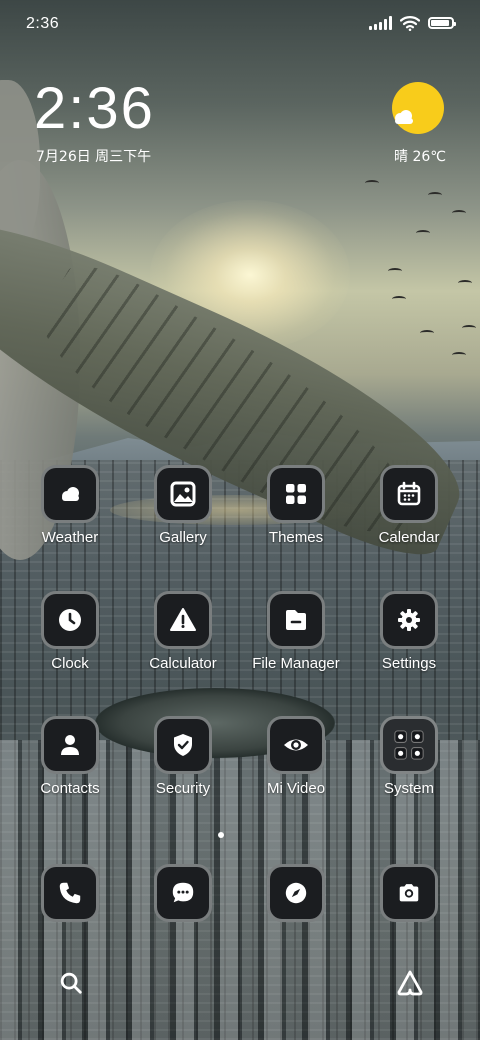 The width and height of the screenshot is (480, 1040). I want to click on app-label: File Manager, so click(296, 663).